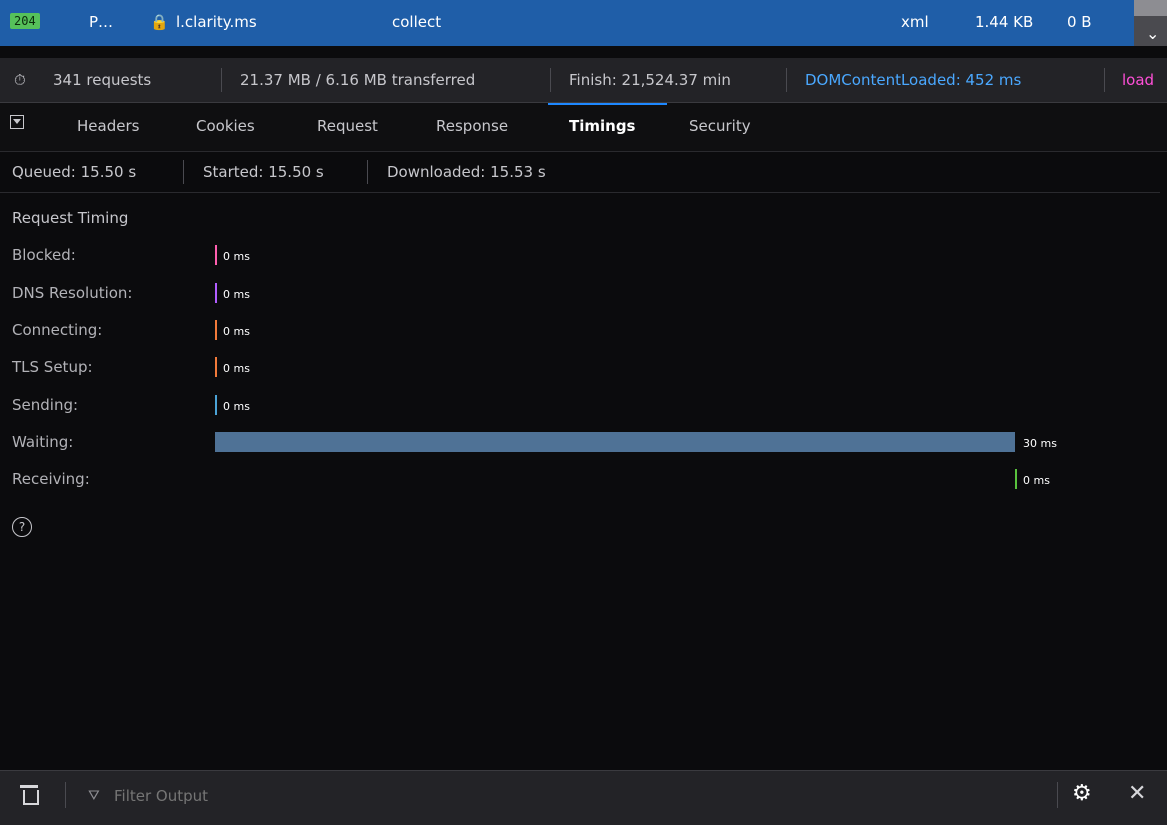  What do you see at coordinates (74, 172) in the screenshot?
I see `queued-time: Queued: 15.50 s` at bounding box center [74, 172].